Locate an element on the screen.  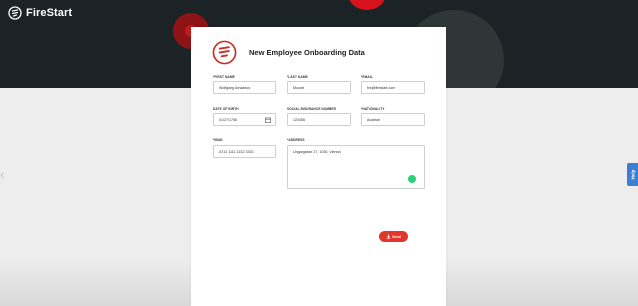
nationality-field: Austrian is located at coordinates (393, 119).